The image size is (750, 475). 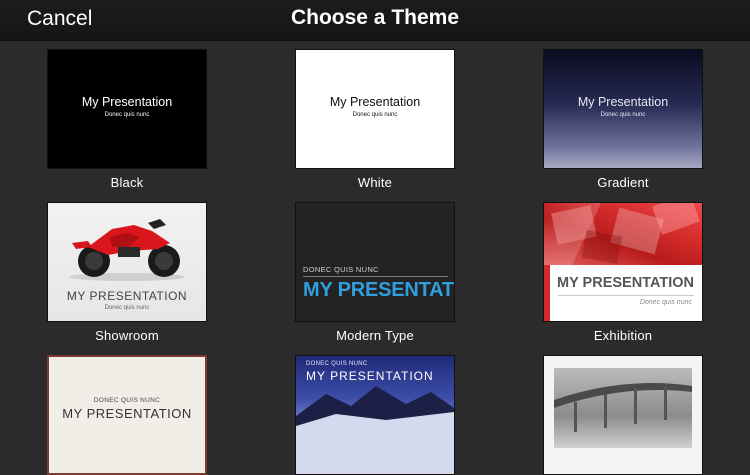 What do you see at coordinates (547, 293) in the screenshot?
I see `accent-bar` at bounding box center [547, 293].